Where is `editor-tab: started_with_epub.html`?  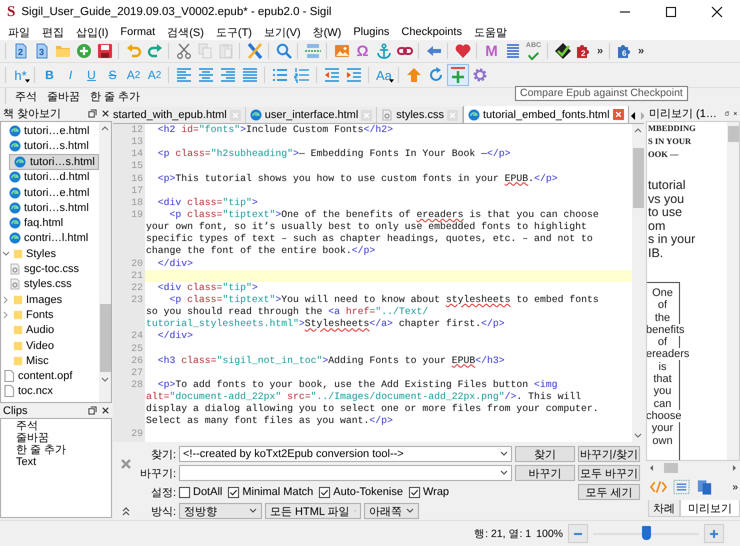 editor-tab: started_with_epub.html is located at coordinates (179, 115).